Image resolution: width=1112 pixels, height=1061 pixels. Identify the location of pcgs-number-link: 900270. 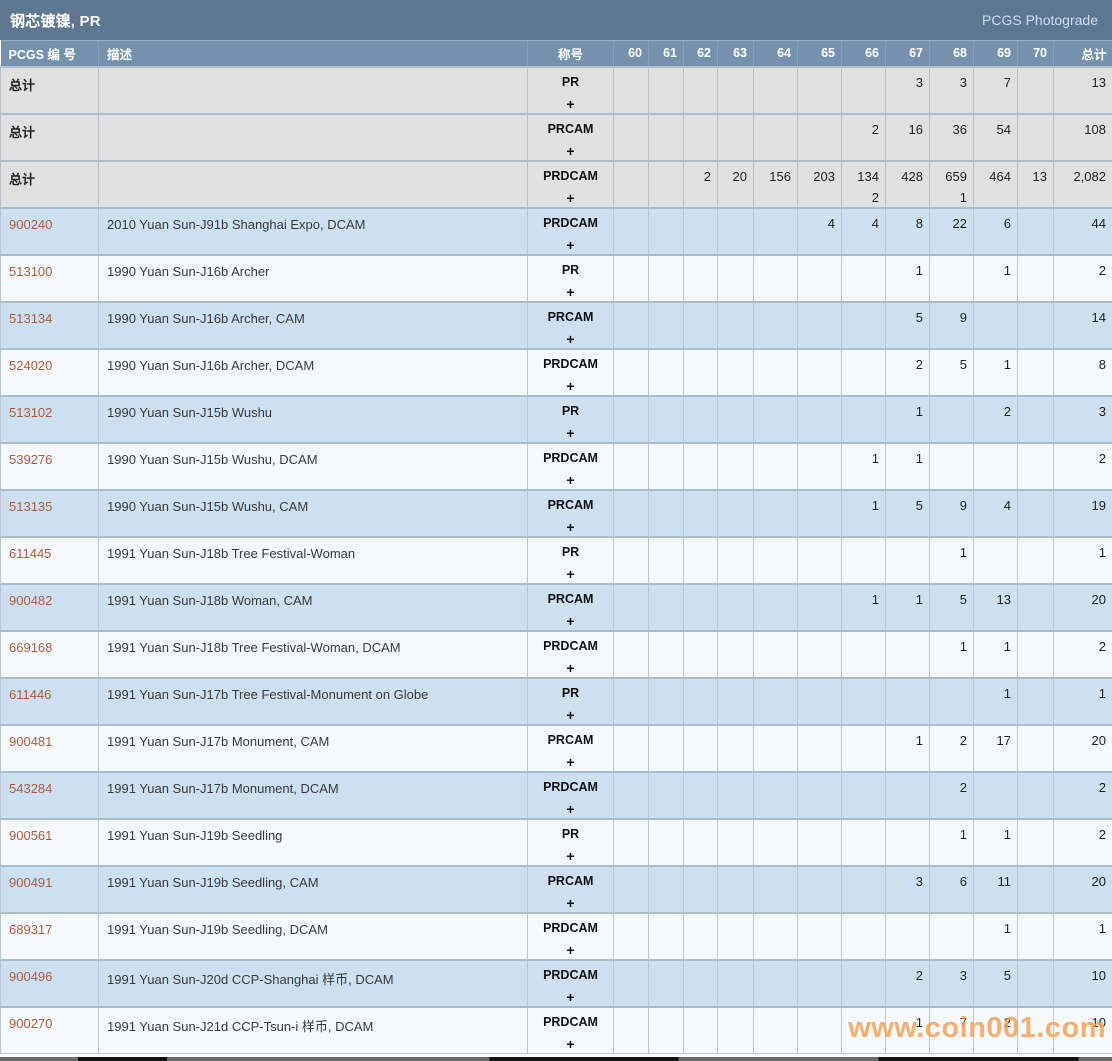
(50, 1020).